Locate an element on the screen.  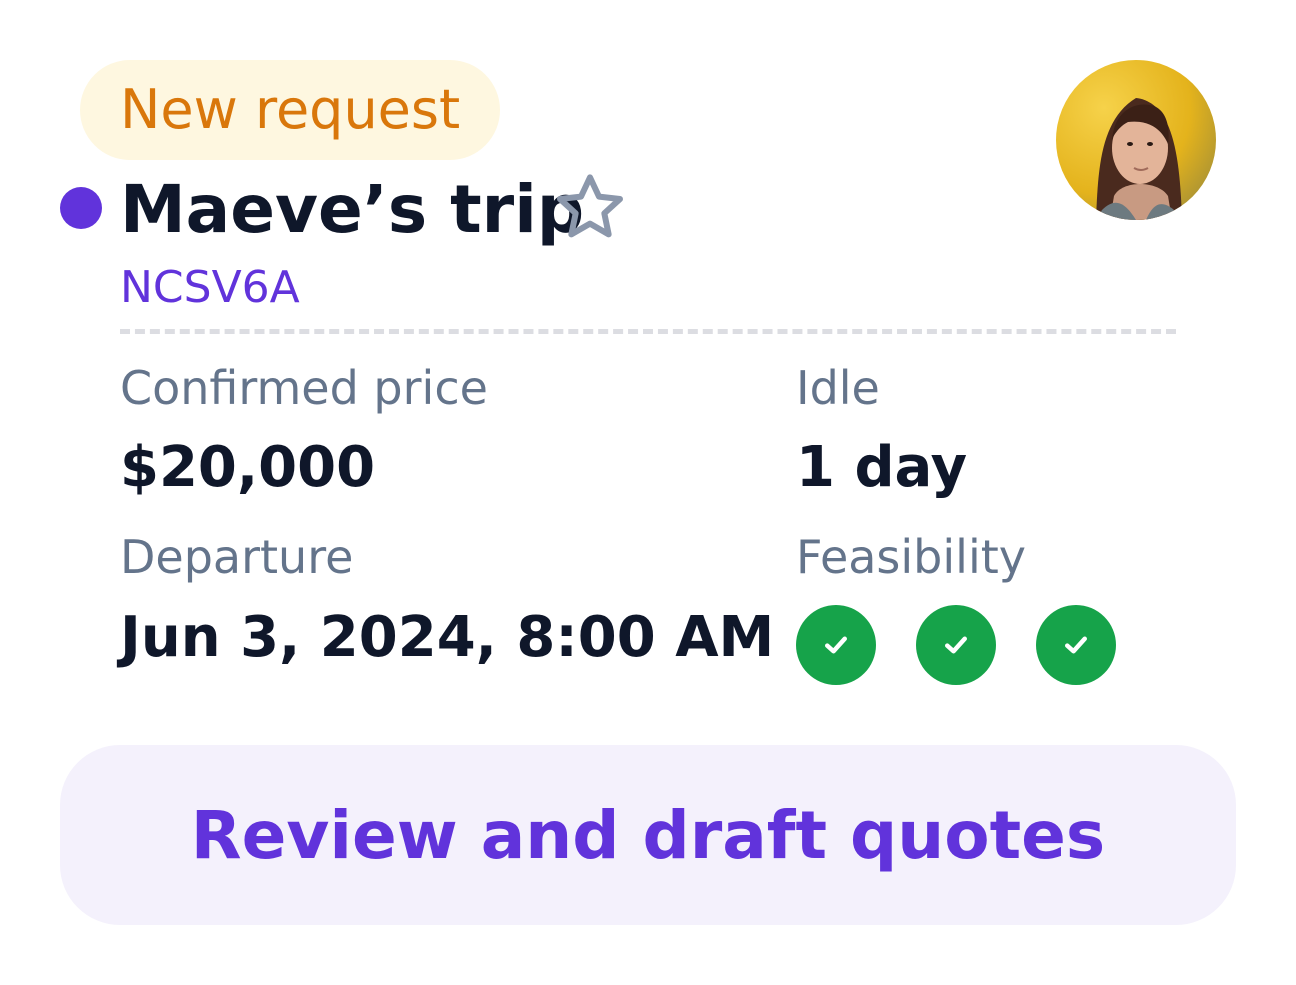
avatar-photo-icon is located at coordinates (1136, 140).